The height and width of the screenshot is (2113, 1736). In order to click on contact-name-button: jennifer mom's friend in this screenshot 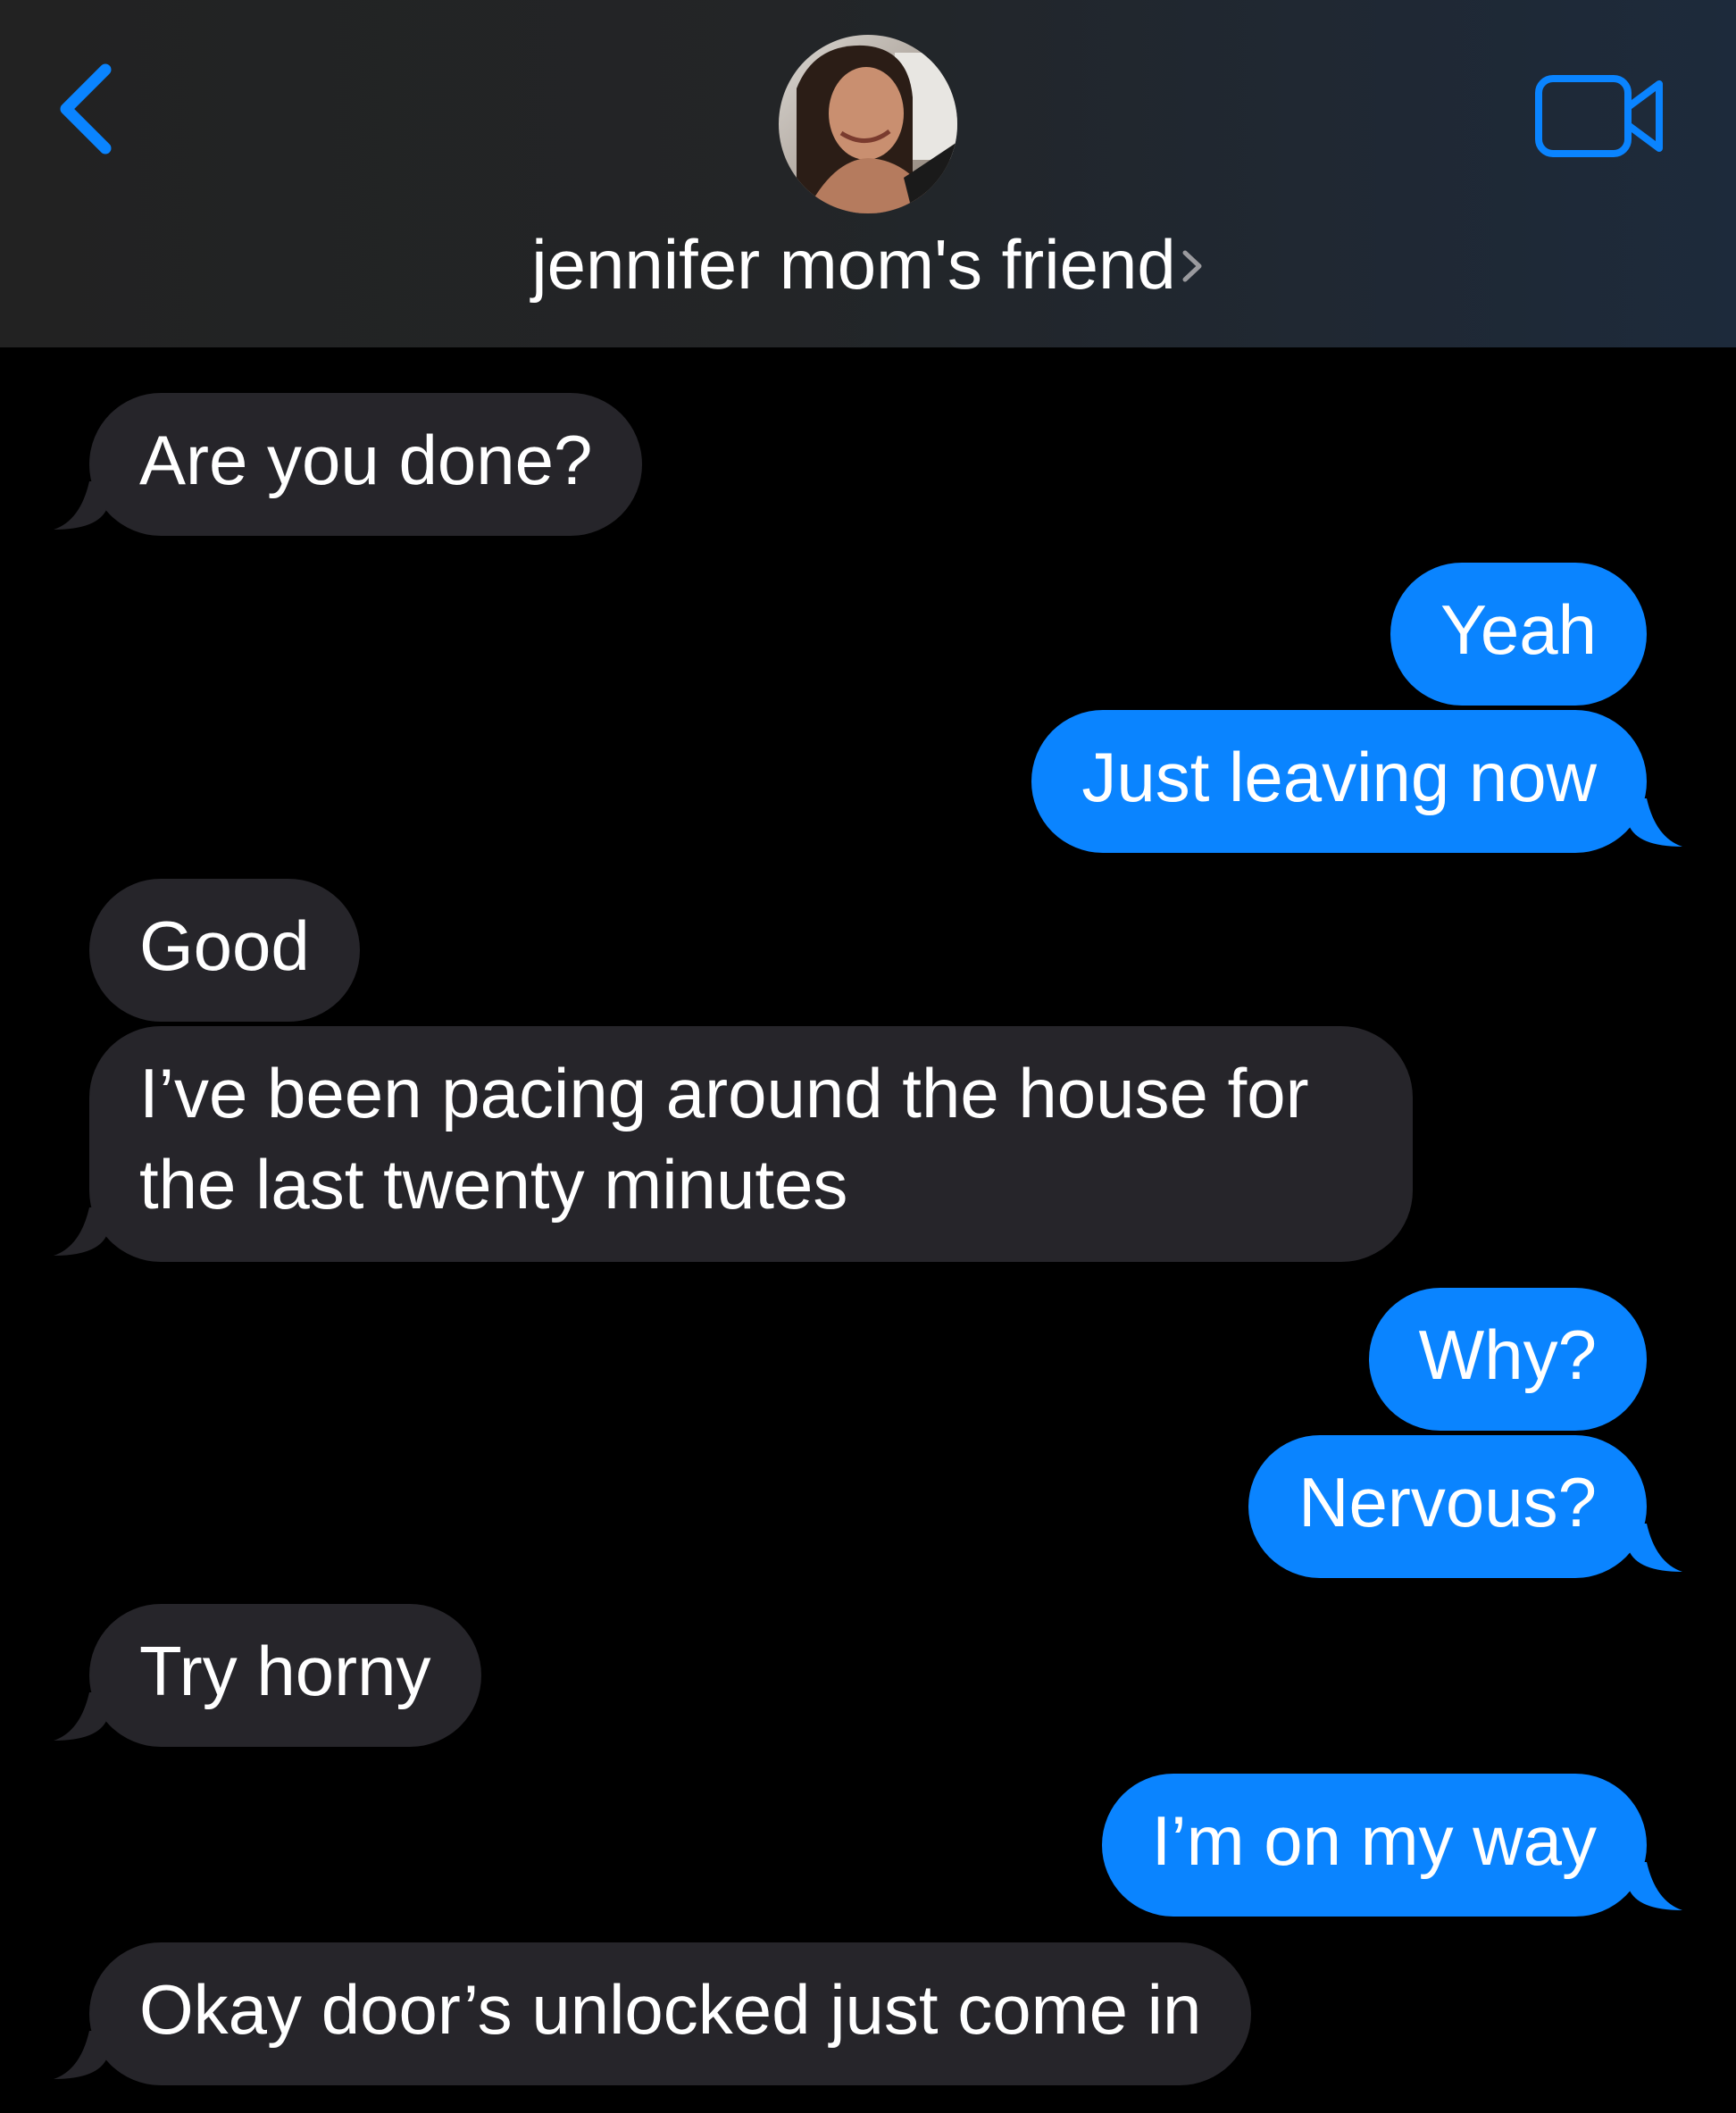, I will do `click(868, 264)`.